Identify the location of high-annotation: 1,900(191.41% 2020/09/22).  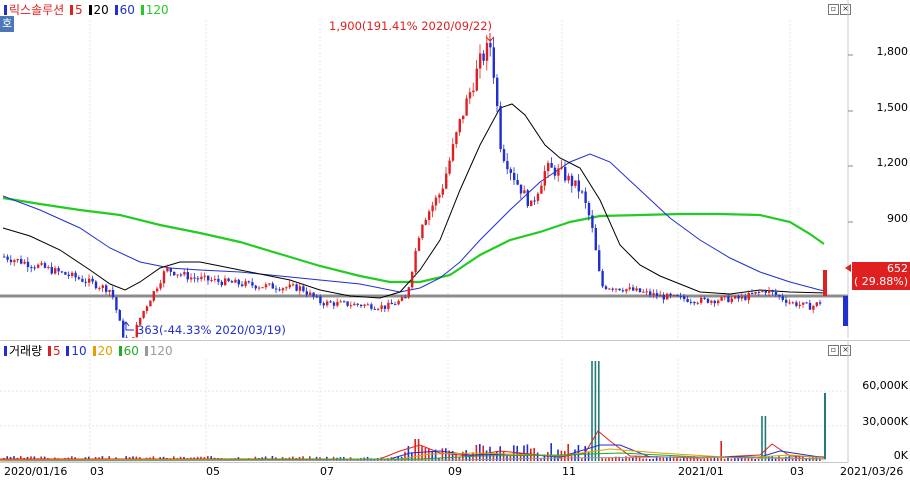
(412, 30).